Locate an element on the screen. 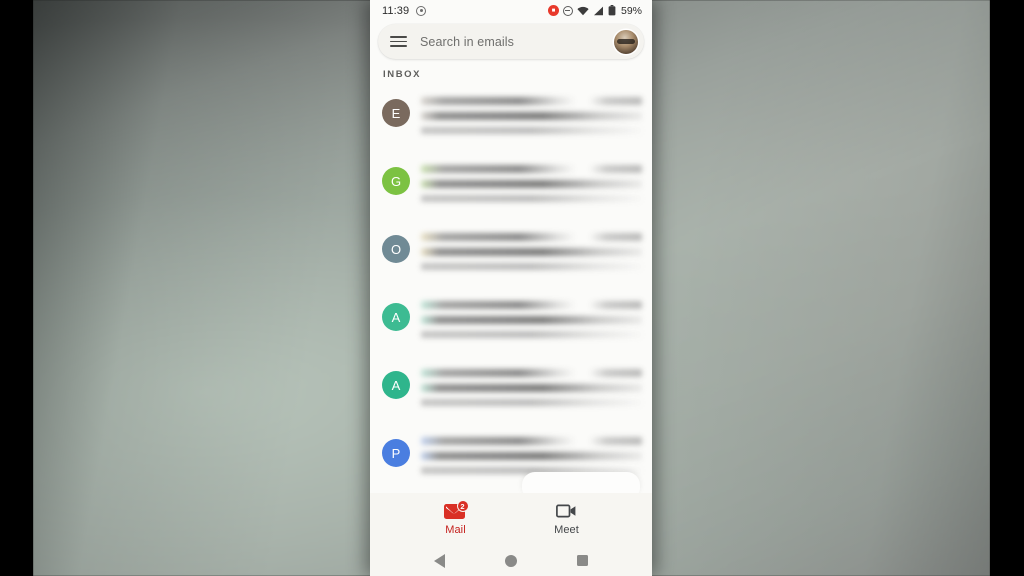 This screenshot has height=576, width=1024. bottom-nav-label-mail: Mail is located at coordinates (455, 530).